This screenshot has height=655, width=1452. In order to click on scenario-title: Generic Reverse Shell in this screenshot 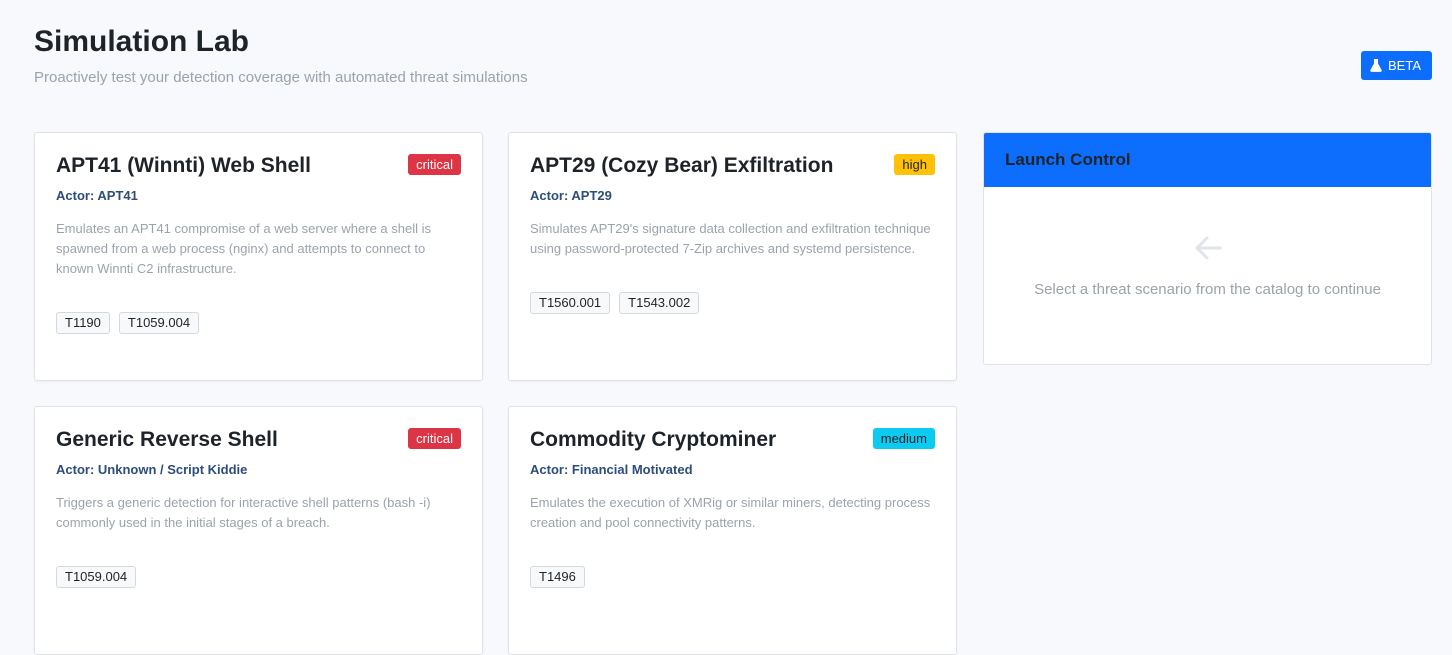, I will do `click(167, 439)`.